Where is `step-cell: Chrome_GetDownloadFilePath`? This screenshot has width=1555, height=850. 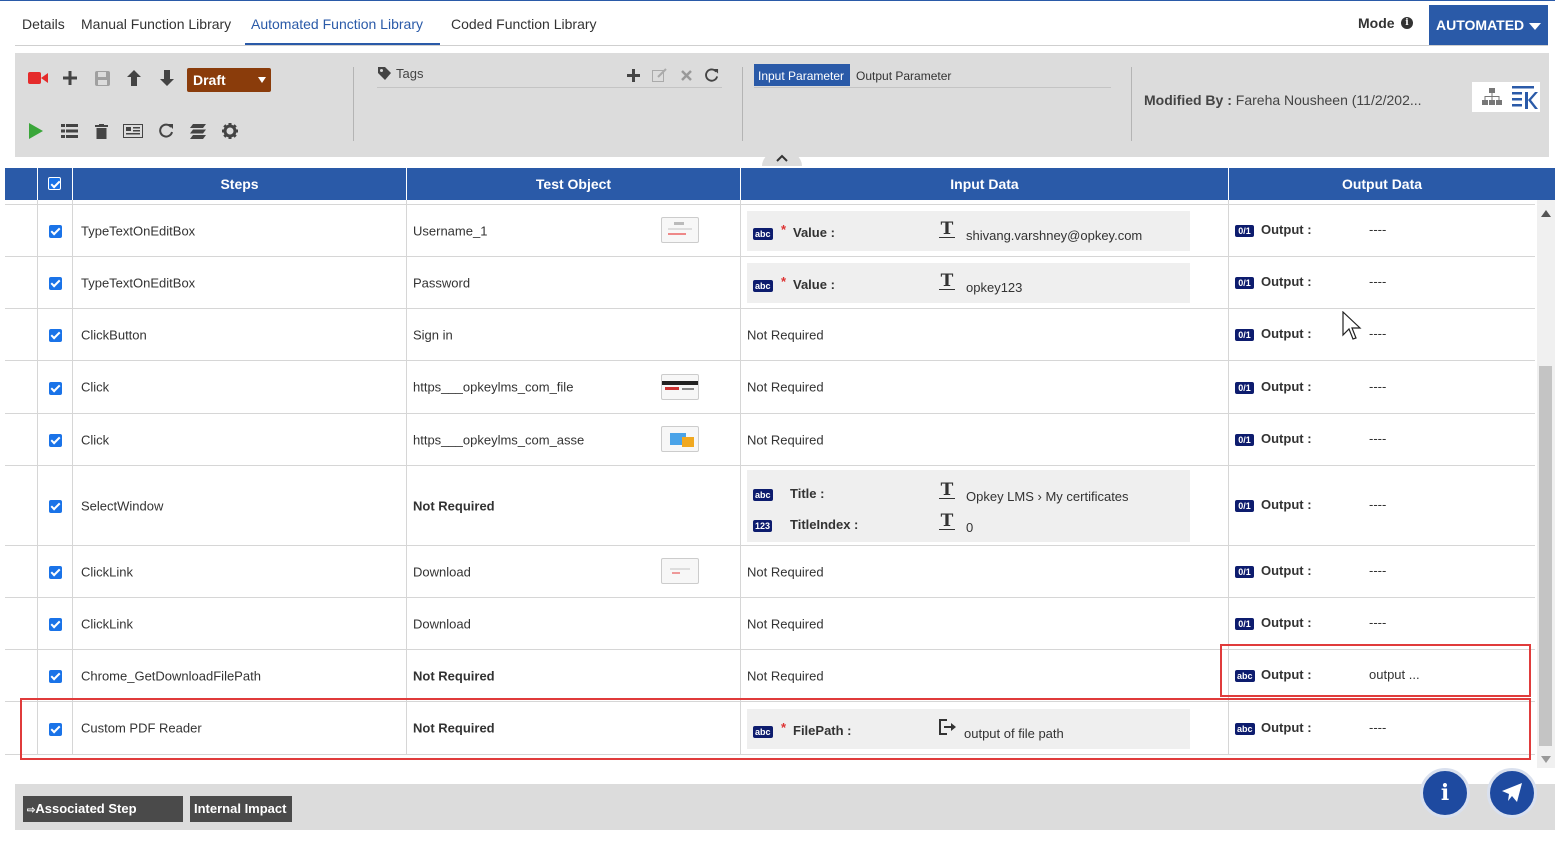
step-cell: Chrome_GetDownloadFilePath is located at coordinates (240, 675).